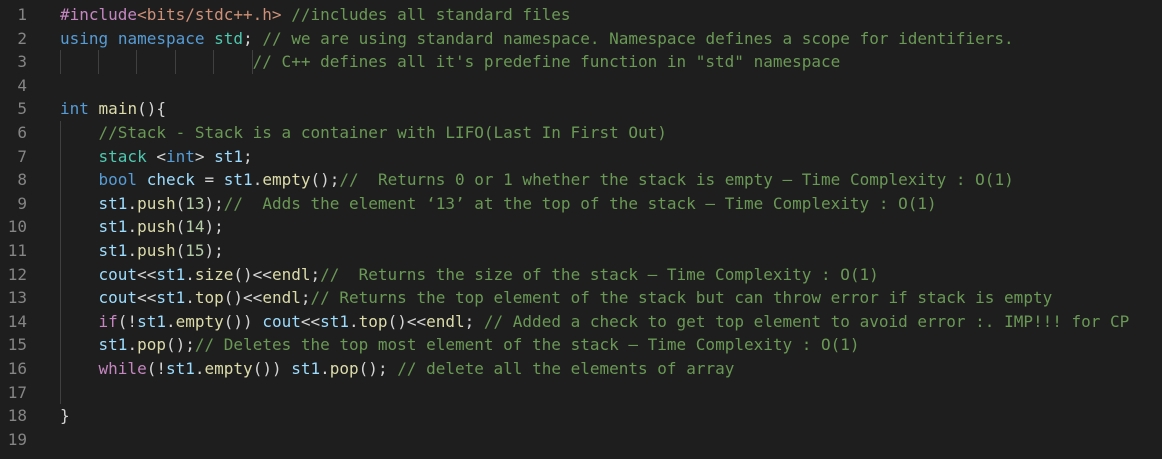  I want to click on code-token: bool, so click(118, 180).